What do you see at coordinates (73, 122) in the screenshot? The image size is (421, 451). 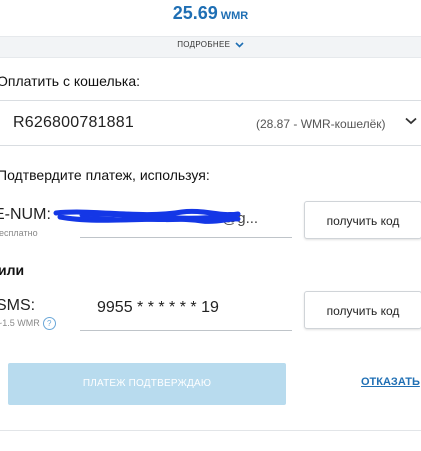 I see `wallet-number: R626800781881` at bounding box center [73, 122].